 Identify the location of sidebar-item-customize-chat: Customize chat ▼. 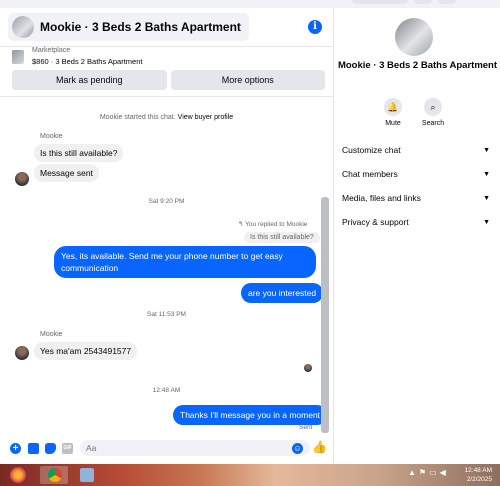
(416, 150).